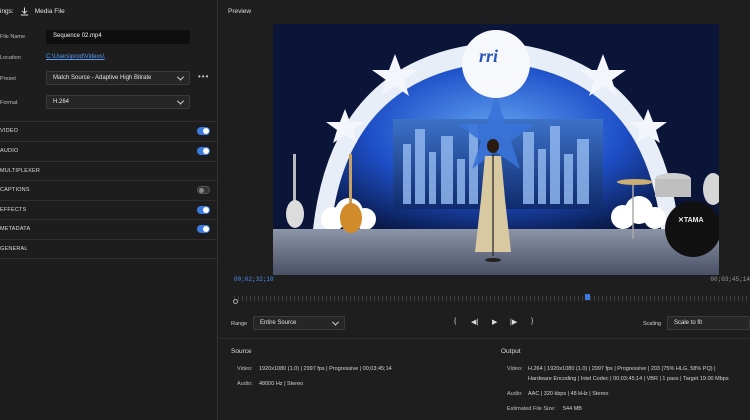  Describe the element at coordinates (688, 323) in the screenshot. I see `scaling-value: Scale to fit` at that location.